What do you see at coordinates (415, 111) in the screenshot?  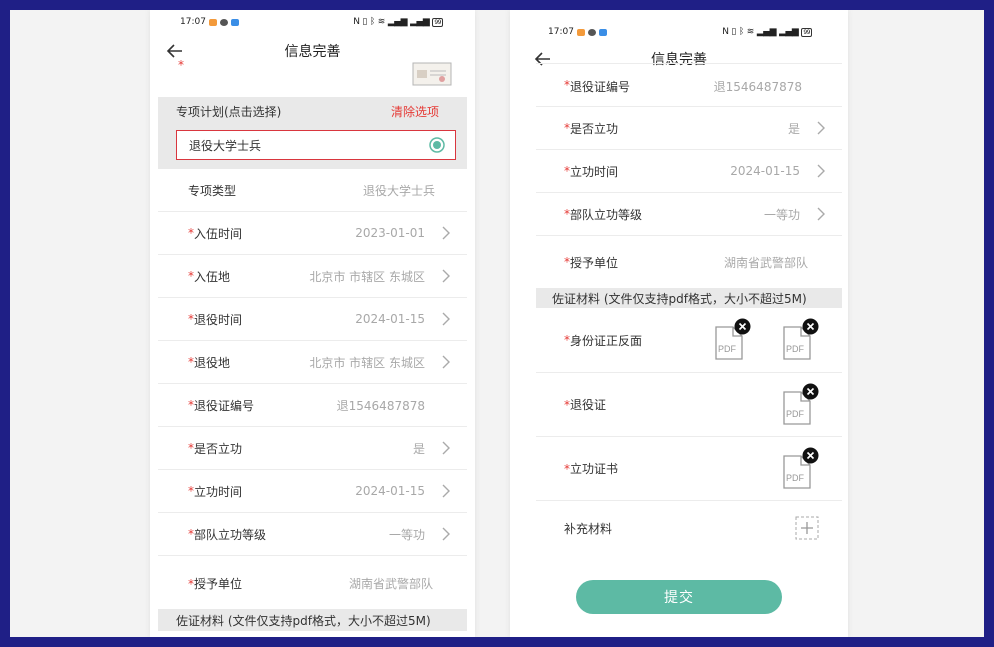 I see `clear-selection-button: 清除选项` at bounding box center [415, 111].